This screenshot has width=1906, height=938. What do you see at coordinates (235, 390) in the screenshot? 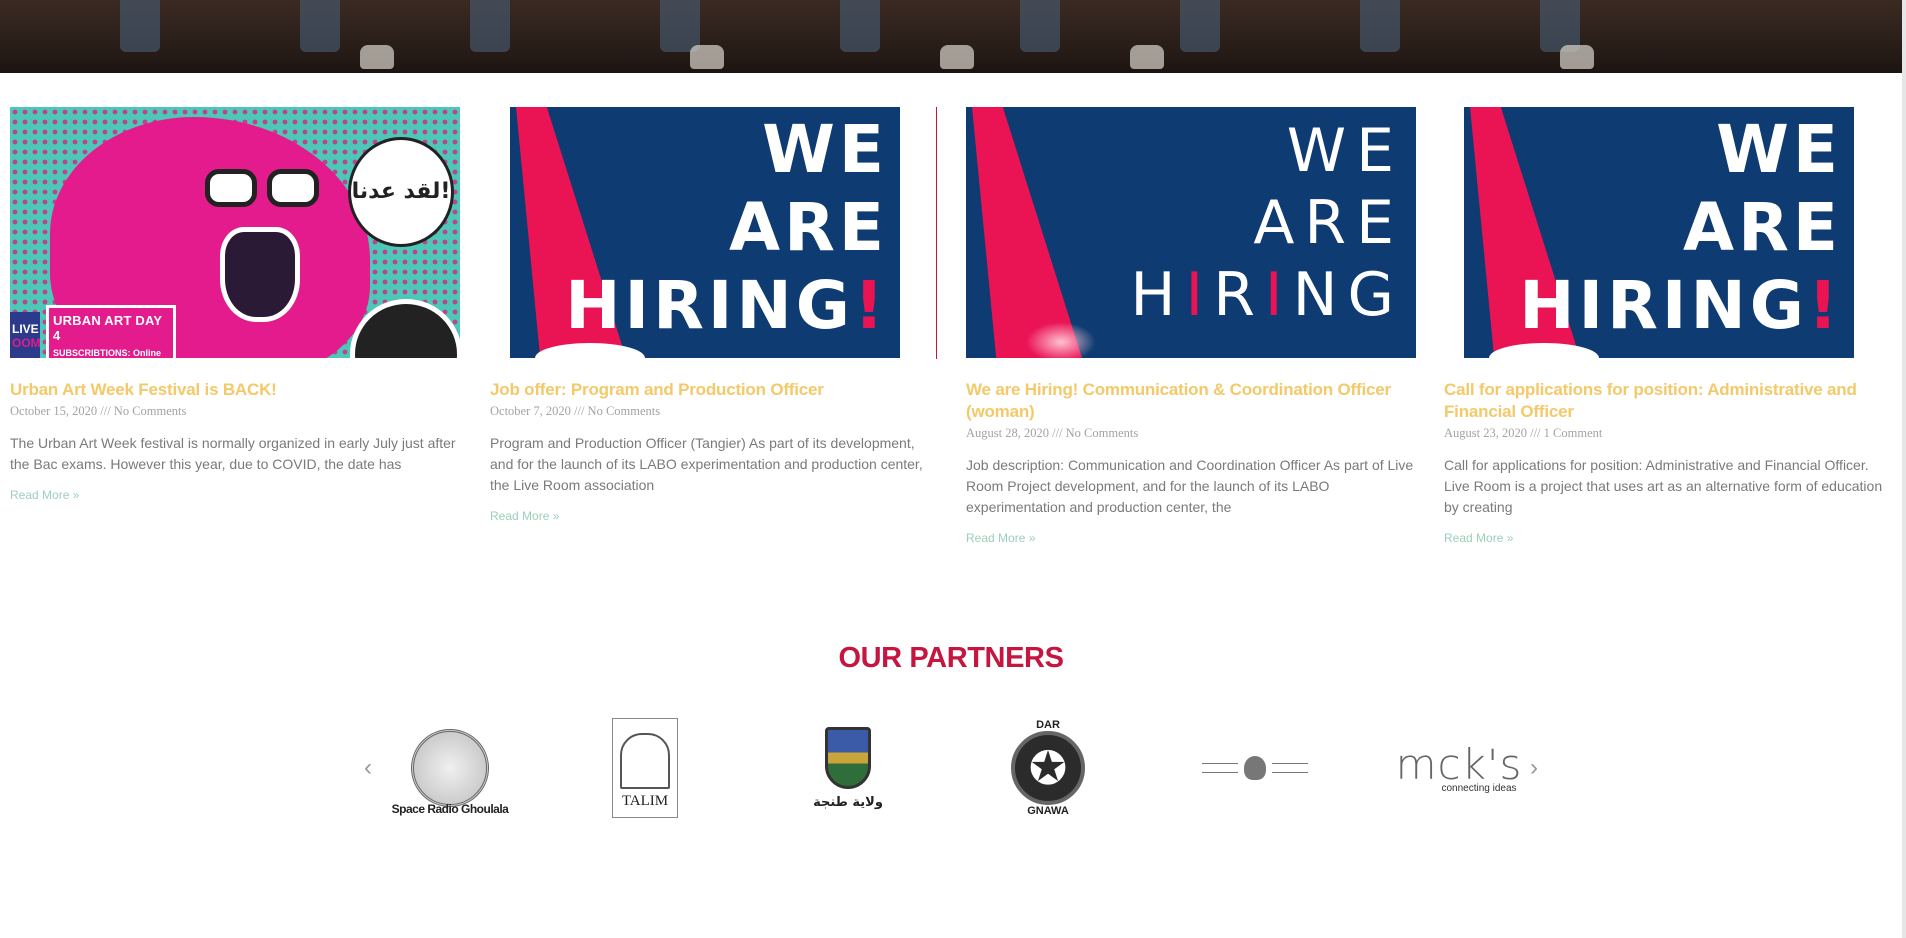
I see `post-title: Urban Art Week Festival is BACK!` at bounding box center [235, 390].